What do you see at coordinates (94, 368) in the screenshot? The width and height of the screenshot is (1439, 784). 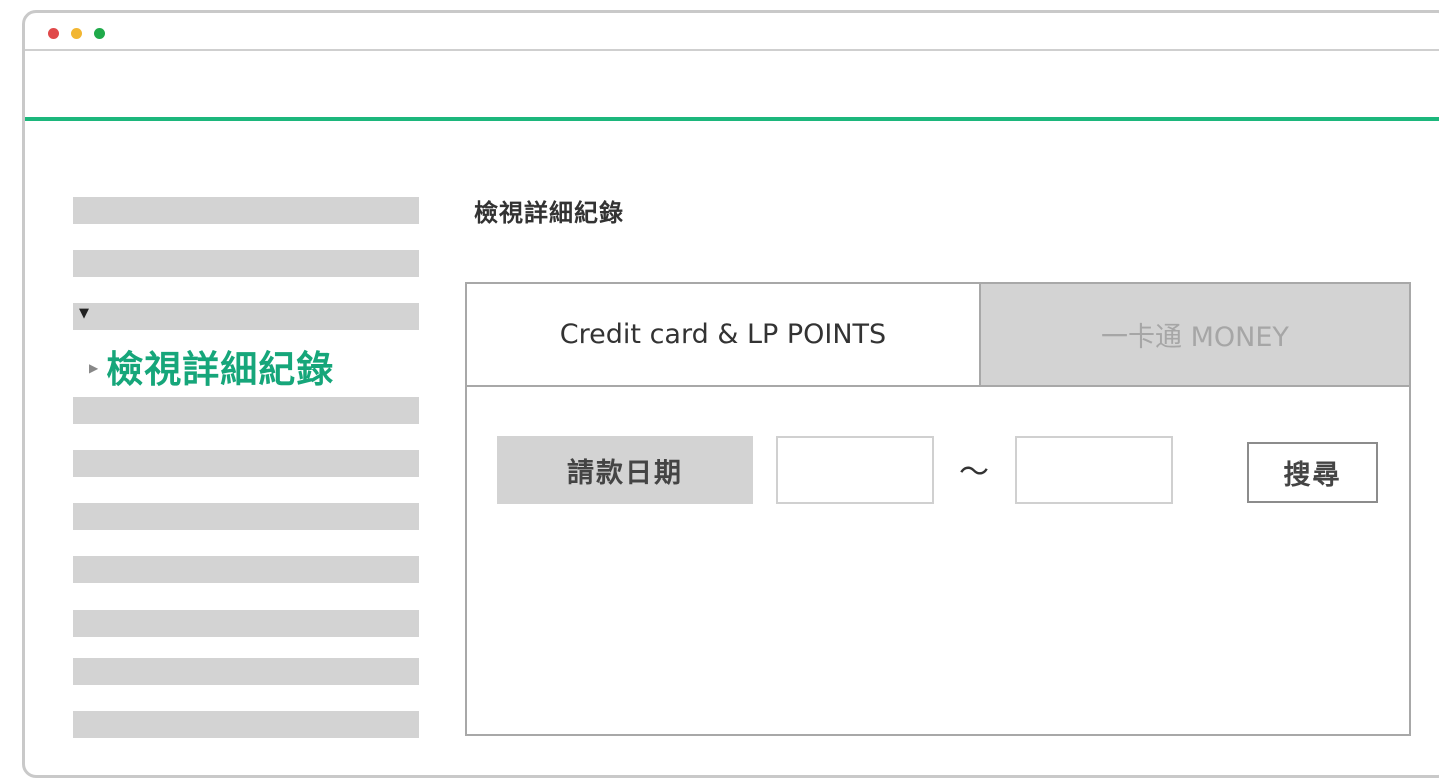 I see `chevron-right-icon: ▶` at bounding box center [94, 368].